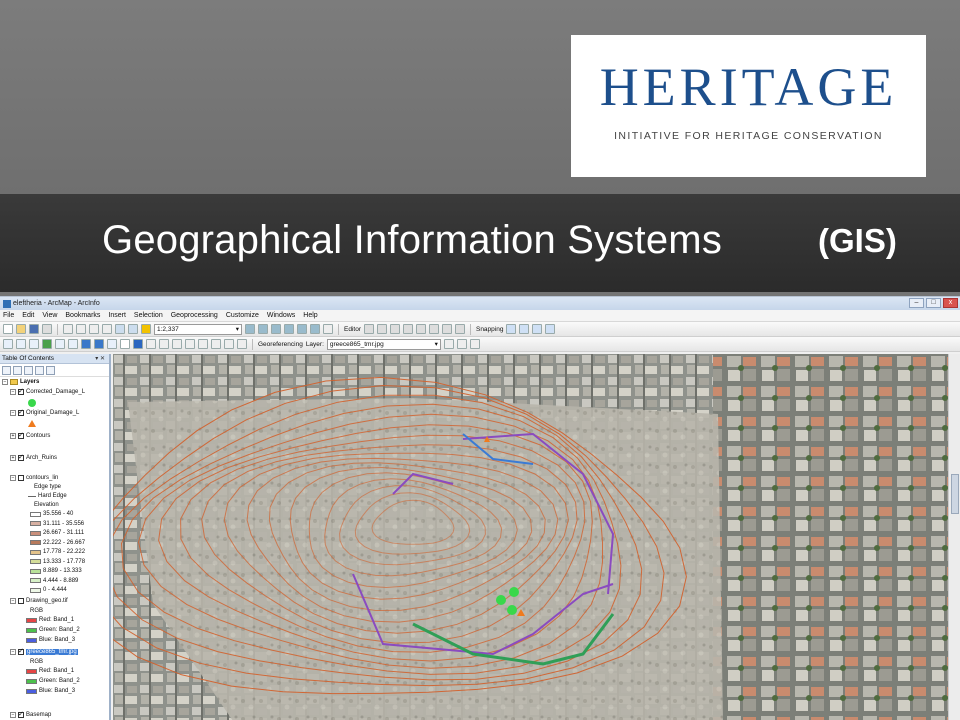 The height and width of the screenshot is (720, 960). I want to click on add-data-icon, so click(146, 329).